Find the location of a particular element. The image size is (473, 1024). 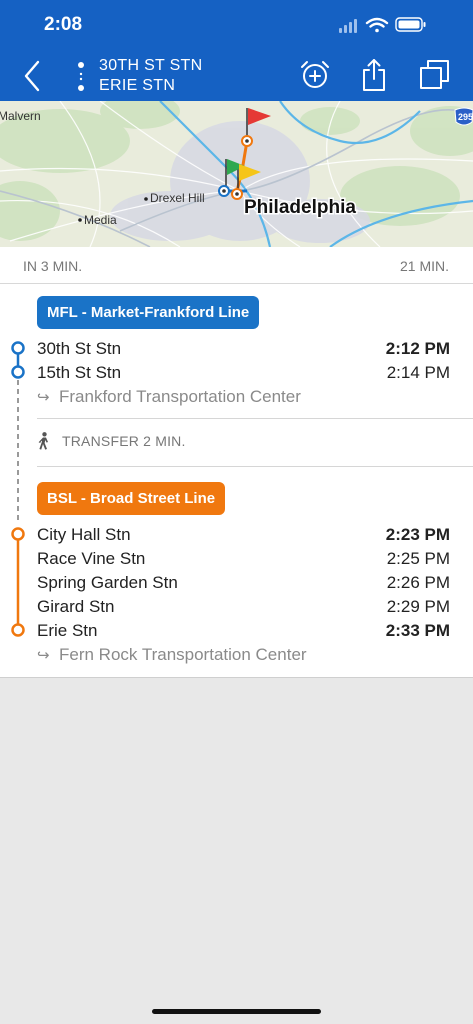

set-alarm-button is located at coordinates (315, 75).